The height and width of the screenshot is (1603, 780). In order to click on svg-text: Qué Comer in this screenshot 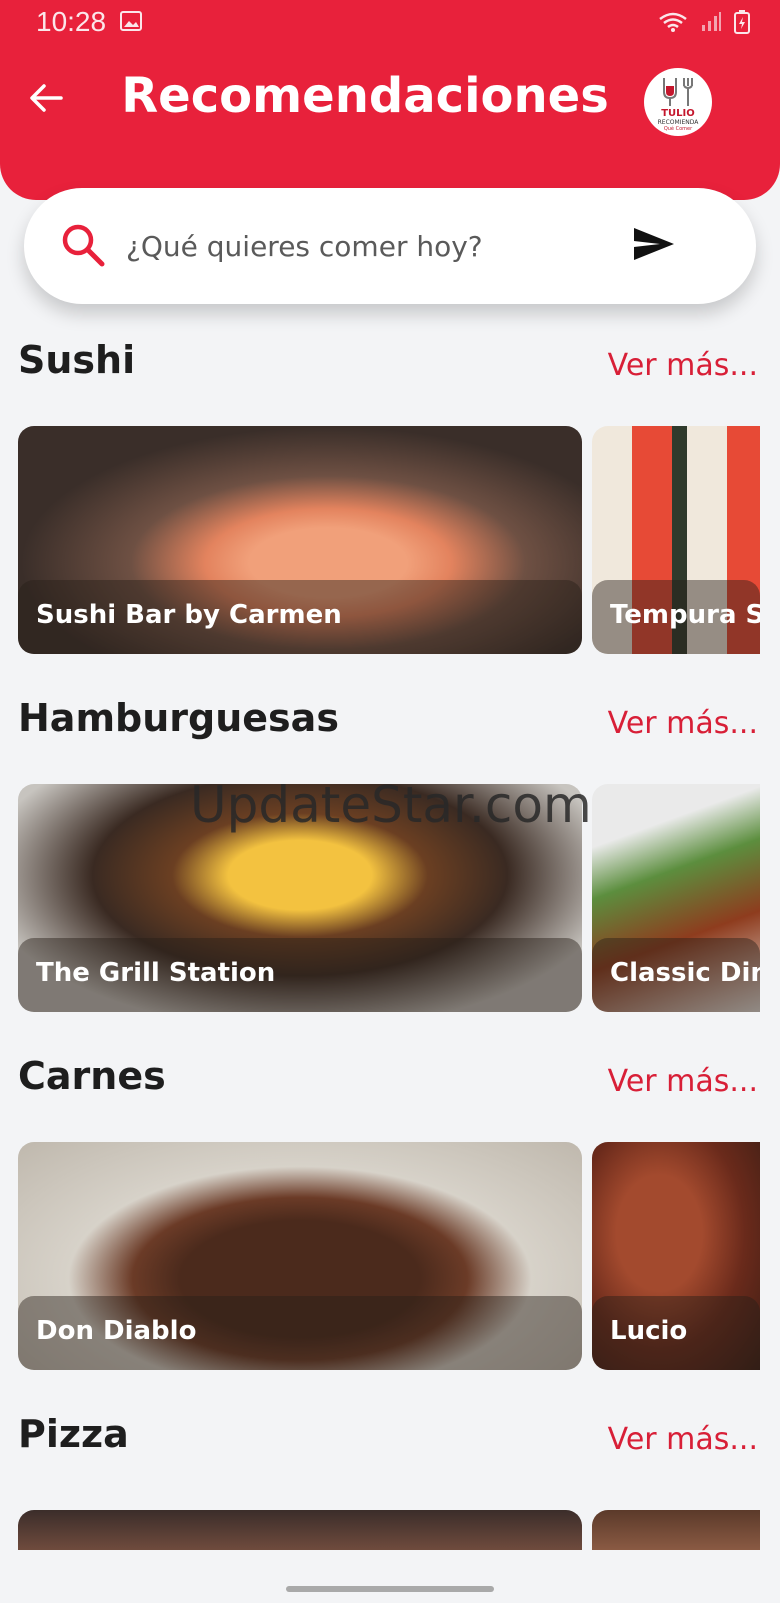, I will do `click(678, 128)`.